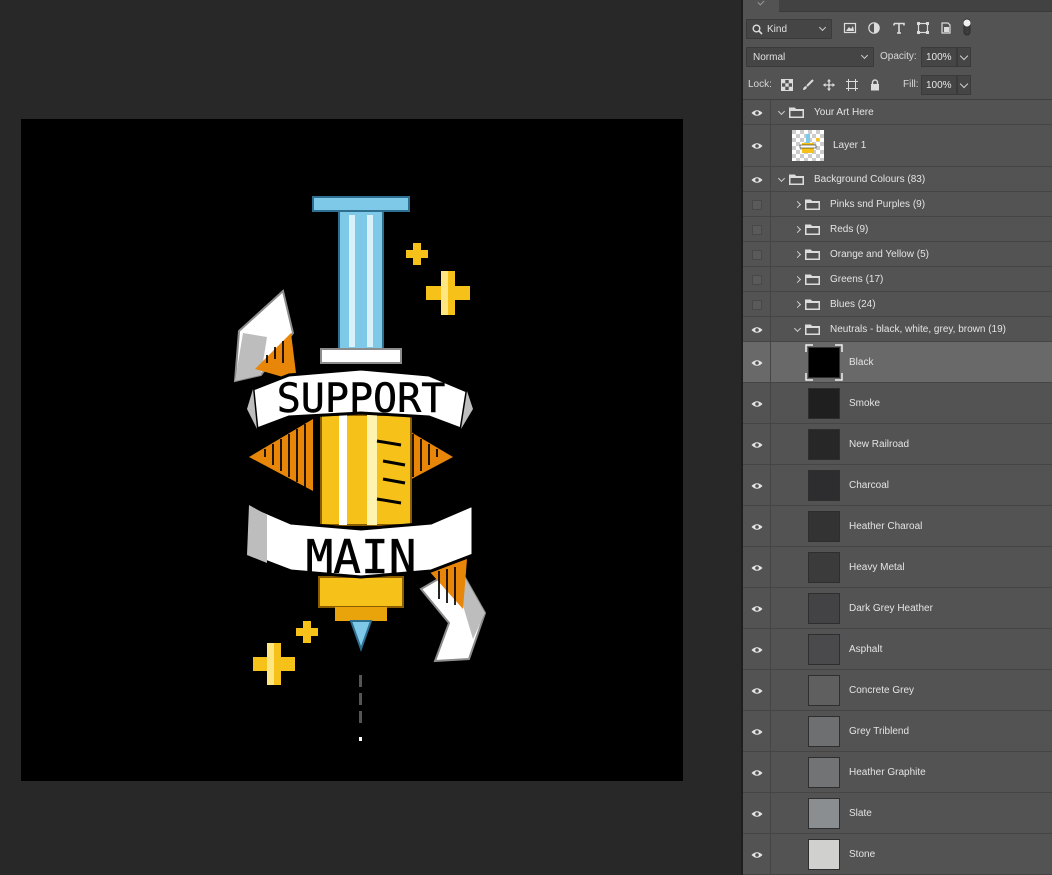  What do you see at coordinates (882, 690) in the screenshot?
I see `layer-name: Concrete Grey` at bounding box center [882, 690].